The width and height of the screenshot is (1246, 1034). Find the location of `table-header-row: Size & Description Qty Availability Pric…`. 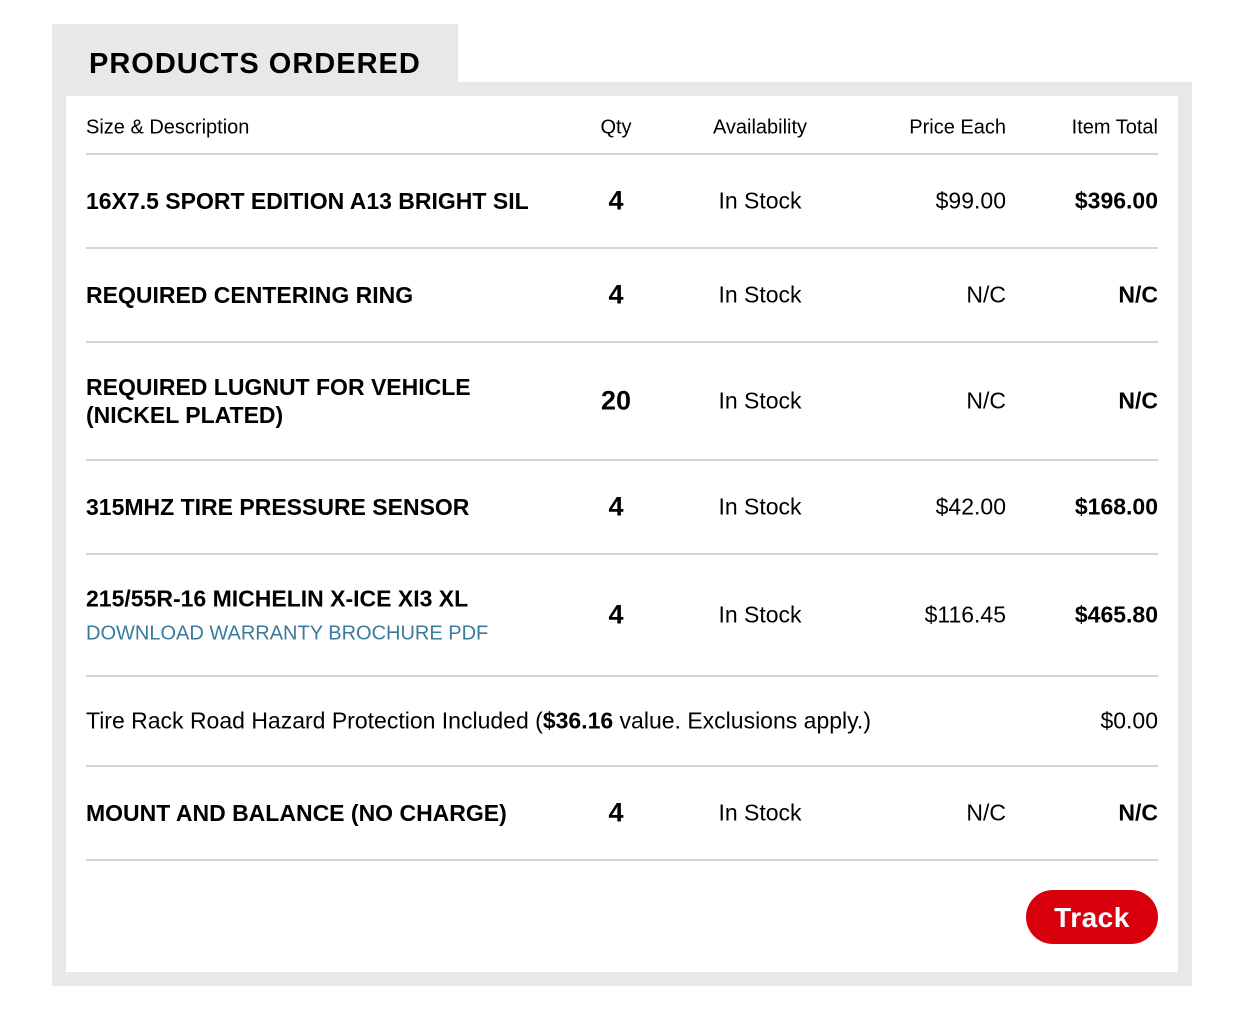

table-header-row: Size & Description Qty Availability Pric… is located at coordinates (622, 125).